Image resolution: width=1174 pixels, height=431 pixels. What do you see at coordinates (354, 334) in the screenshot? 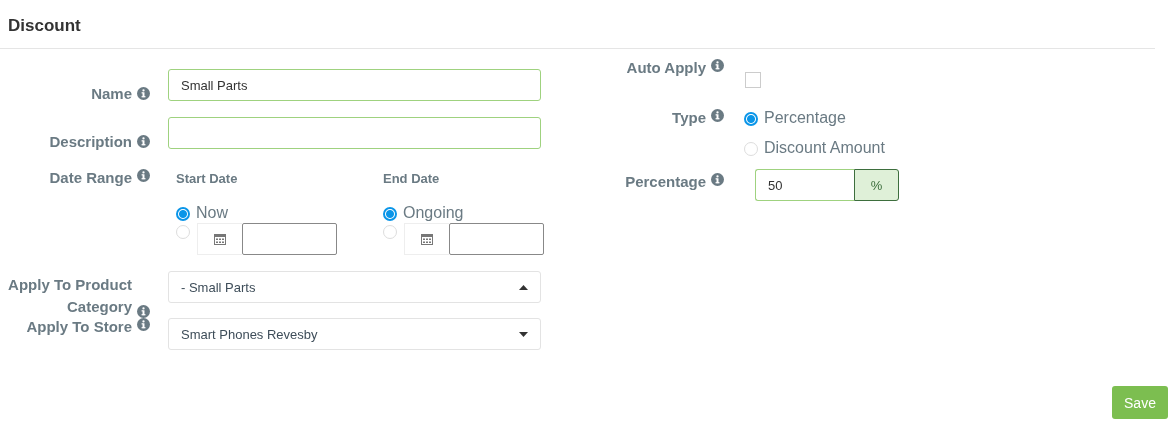
I see `dropdown: Smart Phones Revesby` at bounding box center [354, 334].